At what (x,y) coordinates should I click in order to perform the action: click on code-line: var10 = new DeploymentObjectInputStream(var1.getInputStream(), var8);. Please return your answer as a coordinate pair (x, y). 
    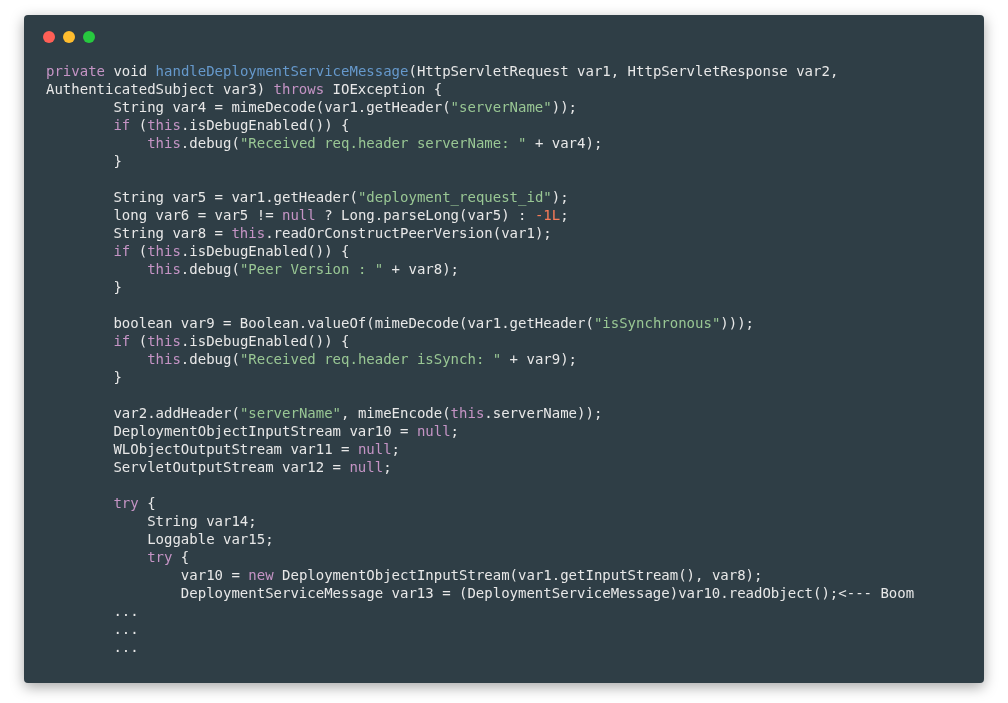
    Looking at the image, I should click on (471, 575).